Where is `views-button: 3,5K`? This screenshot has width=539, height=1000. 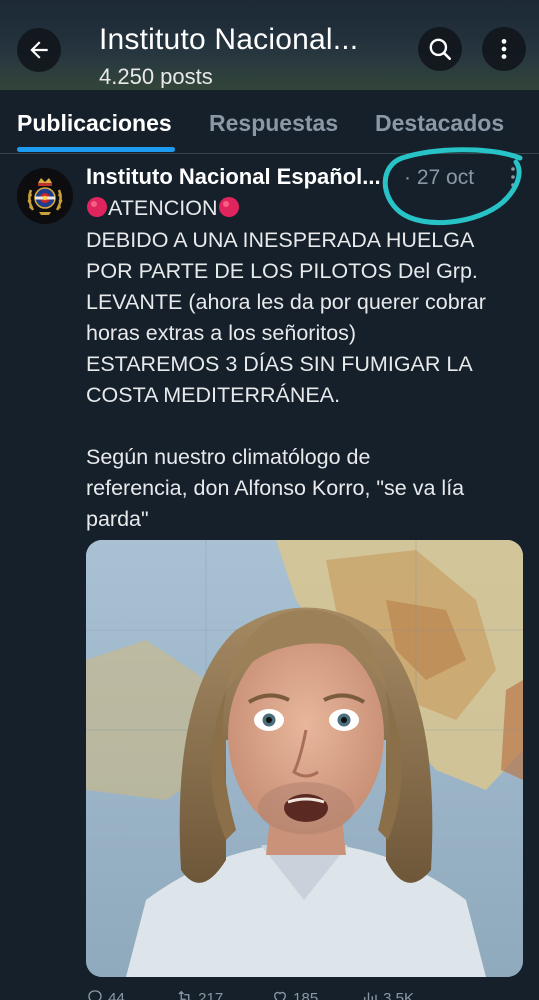
views-button: 3,5K is located at coordinates (387, 994).